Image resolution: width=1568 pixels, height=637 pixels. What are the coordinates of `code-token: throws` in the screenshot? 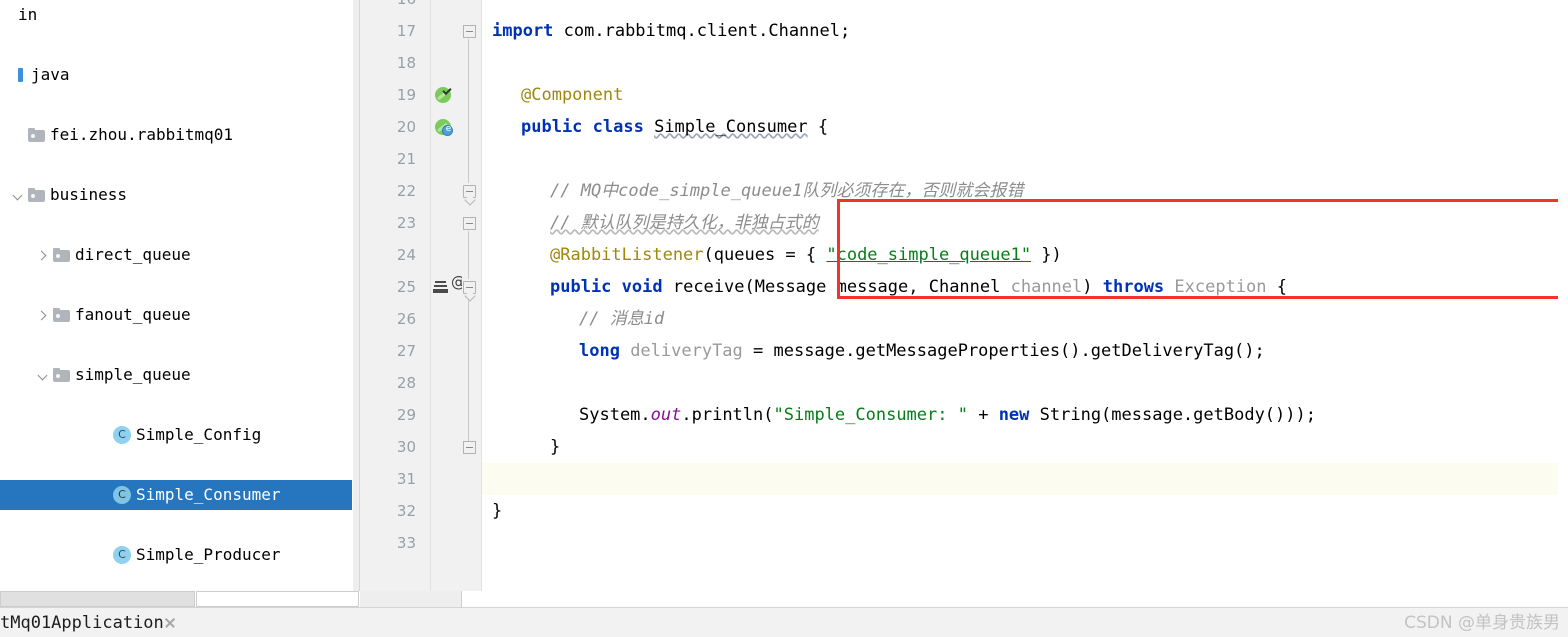 It's located at (1138, 287).